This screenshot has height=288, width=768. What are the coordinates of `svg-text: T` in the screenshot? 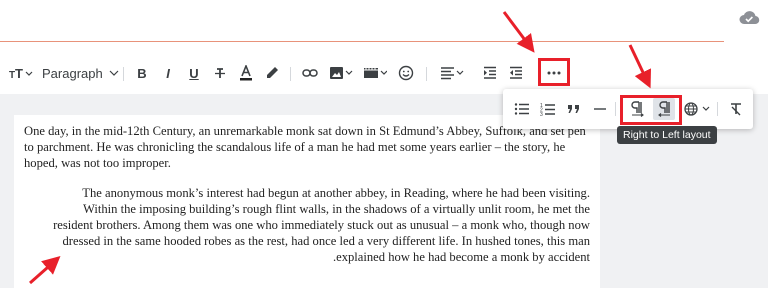 It's located at (19, 73).